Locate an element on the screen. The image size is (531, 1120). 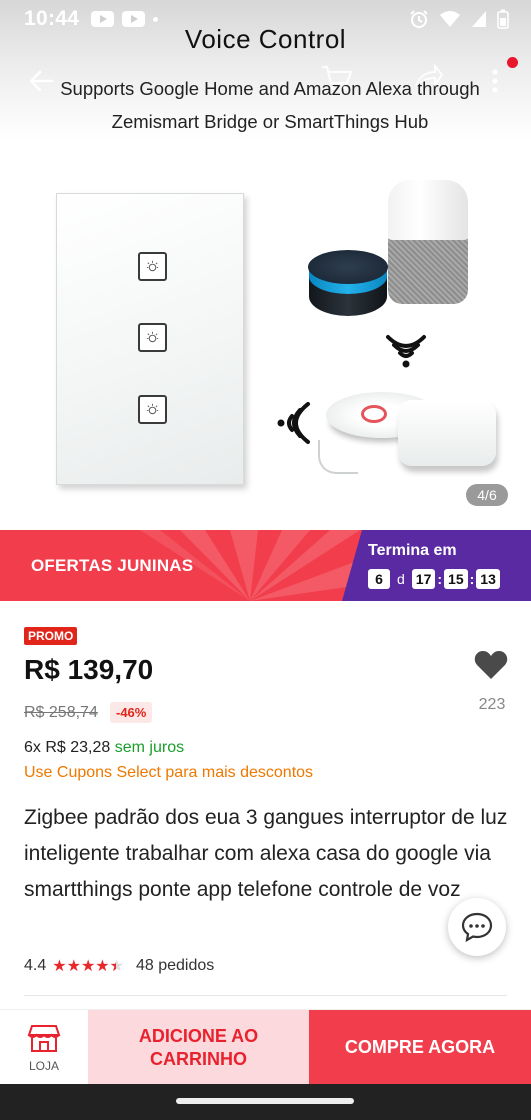
current-price: R$ 139,70 is located at coordinates (89, 669).